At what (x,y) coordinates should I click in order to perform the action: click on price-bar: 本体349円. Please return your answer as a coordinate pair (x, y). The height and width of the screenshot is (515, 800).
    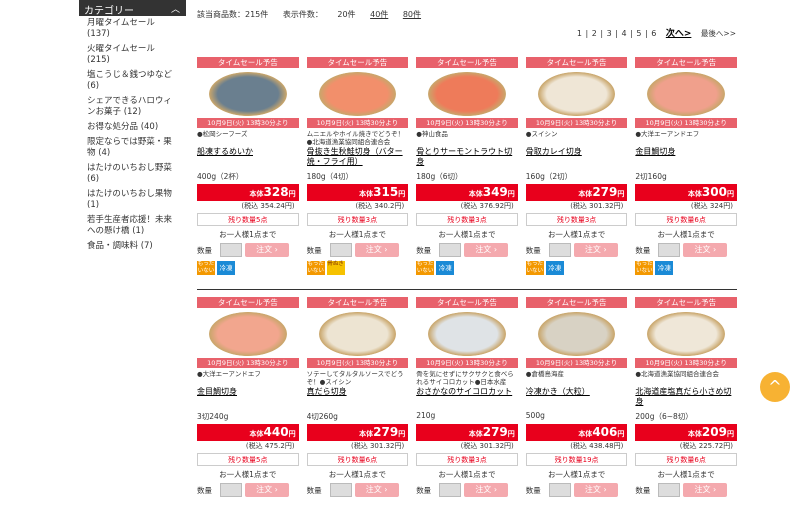
    Looking at the image, I should click on (467, 192).